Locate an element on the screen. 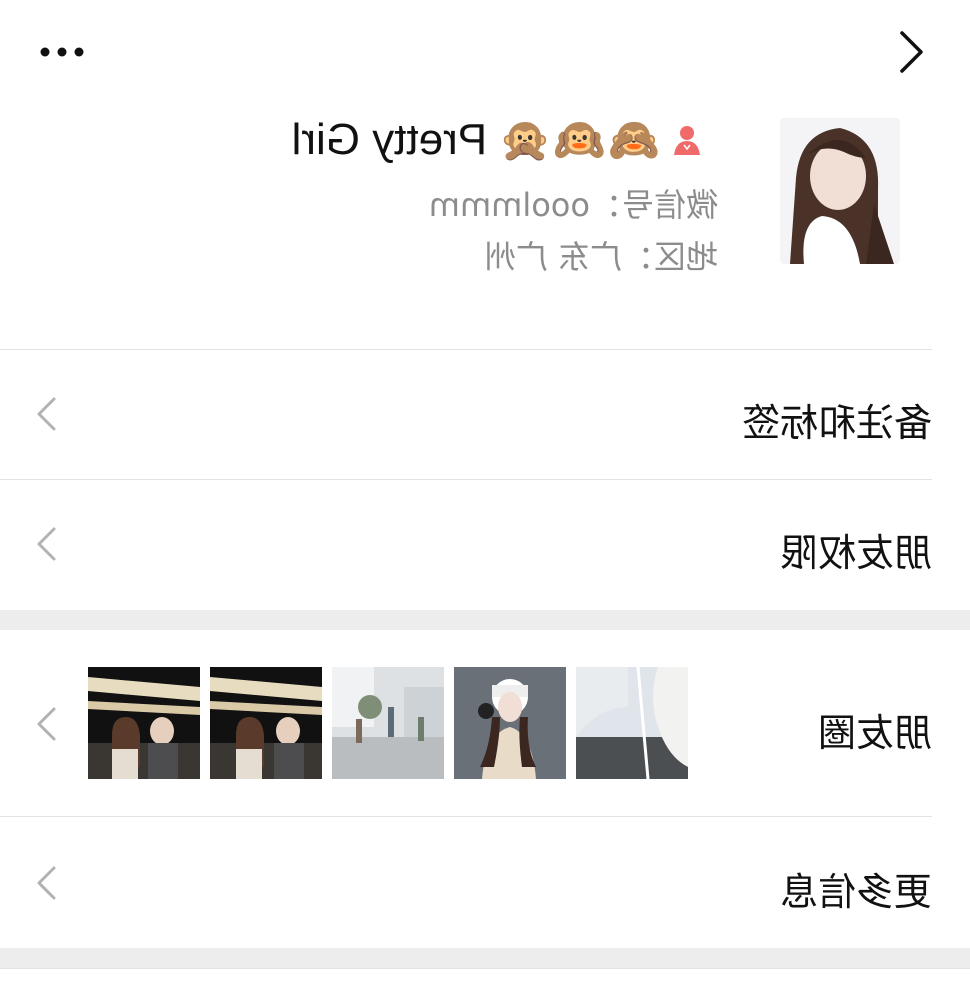 The image size is (970, 1000). name-row: 🙈🙉🙊 Pretty Girl is located at coordinates (505, 140).